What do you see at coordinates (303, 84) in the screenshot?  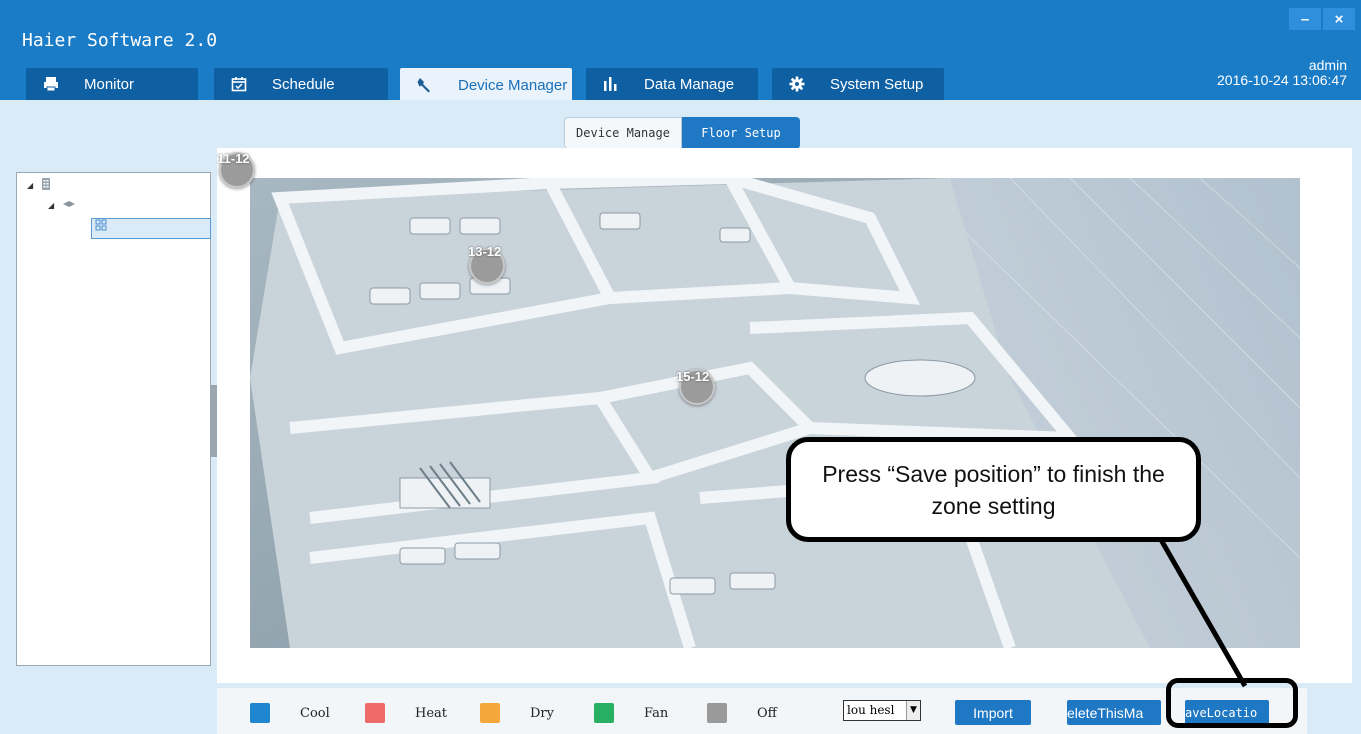 I see `tab-label: Schedule` at bounding box center [303, 84].